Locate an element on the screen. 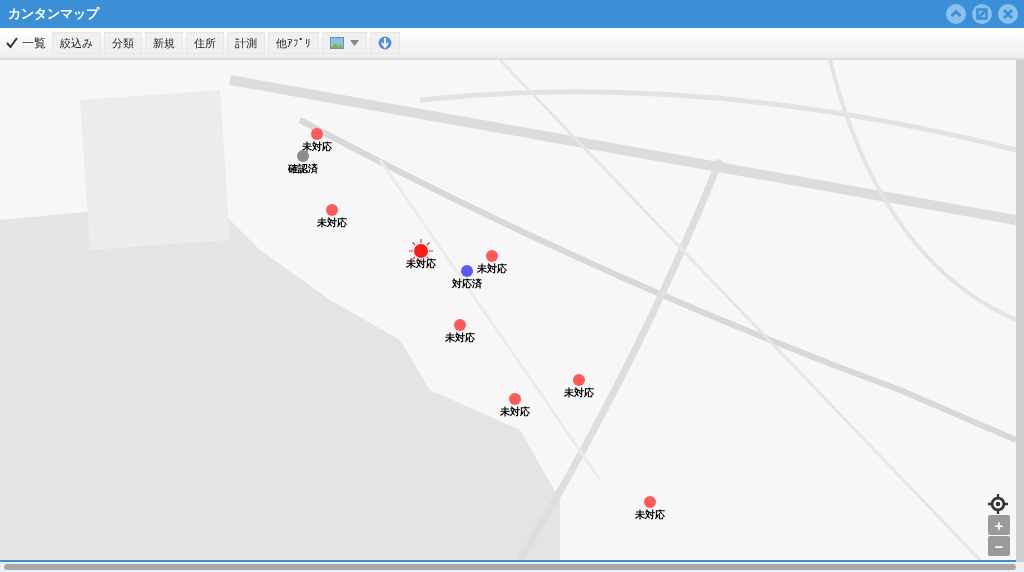  toolbar-button: 計測 is located at coordinates (246, 43).